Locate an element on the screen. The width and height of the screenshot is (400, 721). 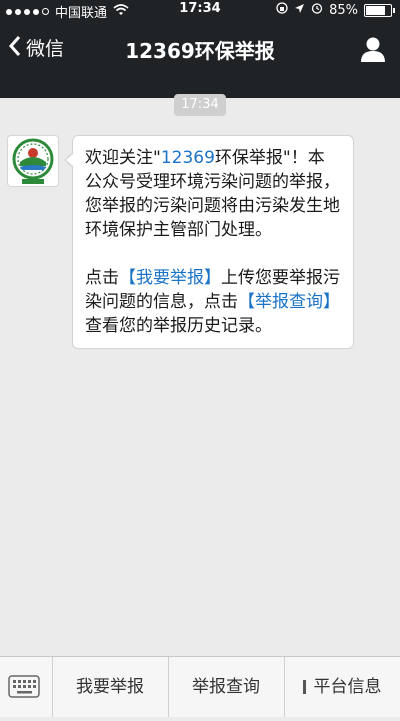
keyboard-toggle-button is located at coordinates (26, 687).